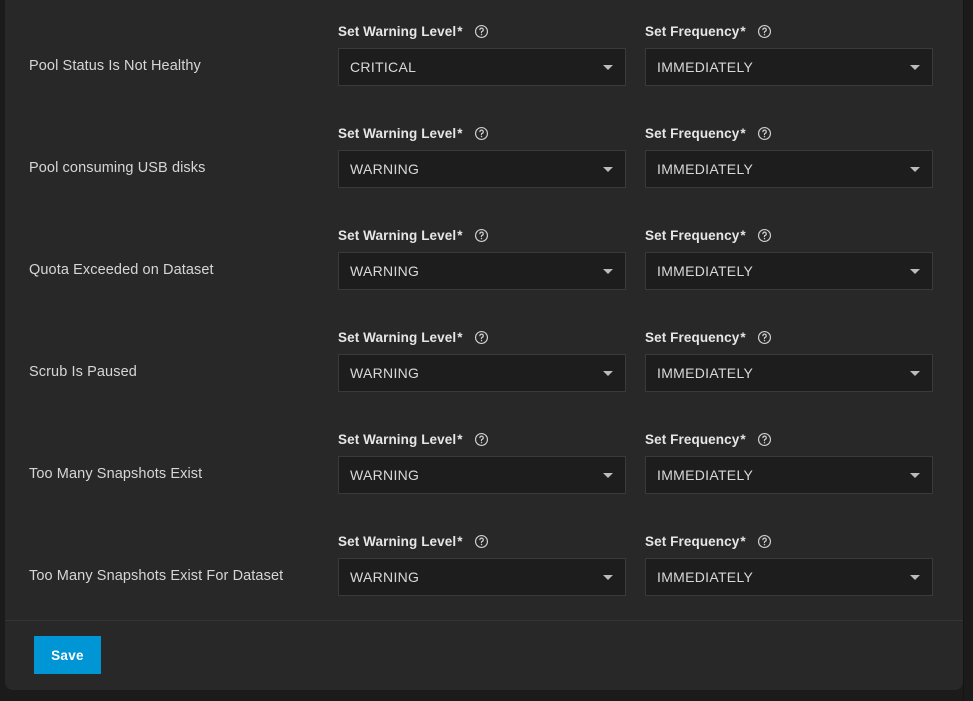 This screenshot has height=701, width=973. Describe the element at coordinates (121, 270) in the screenshot. I see `alert-row-label: Quota Exceeded on Dataset` at that location.